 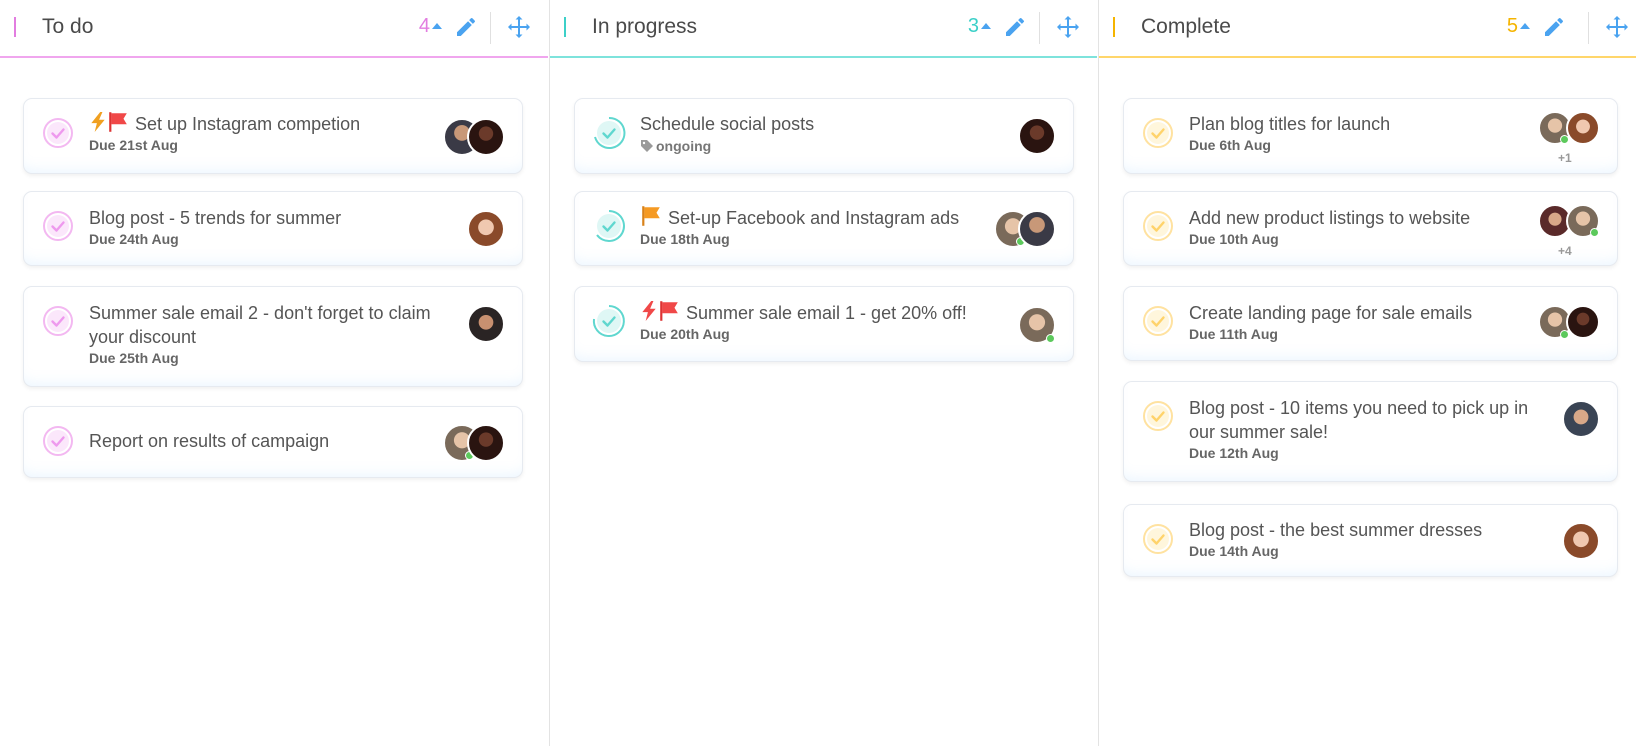 I want to click on task-title-line-2: our summer sale!, so click(x=1259, y=432).